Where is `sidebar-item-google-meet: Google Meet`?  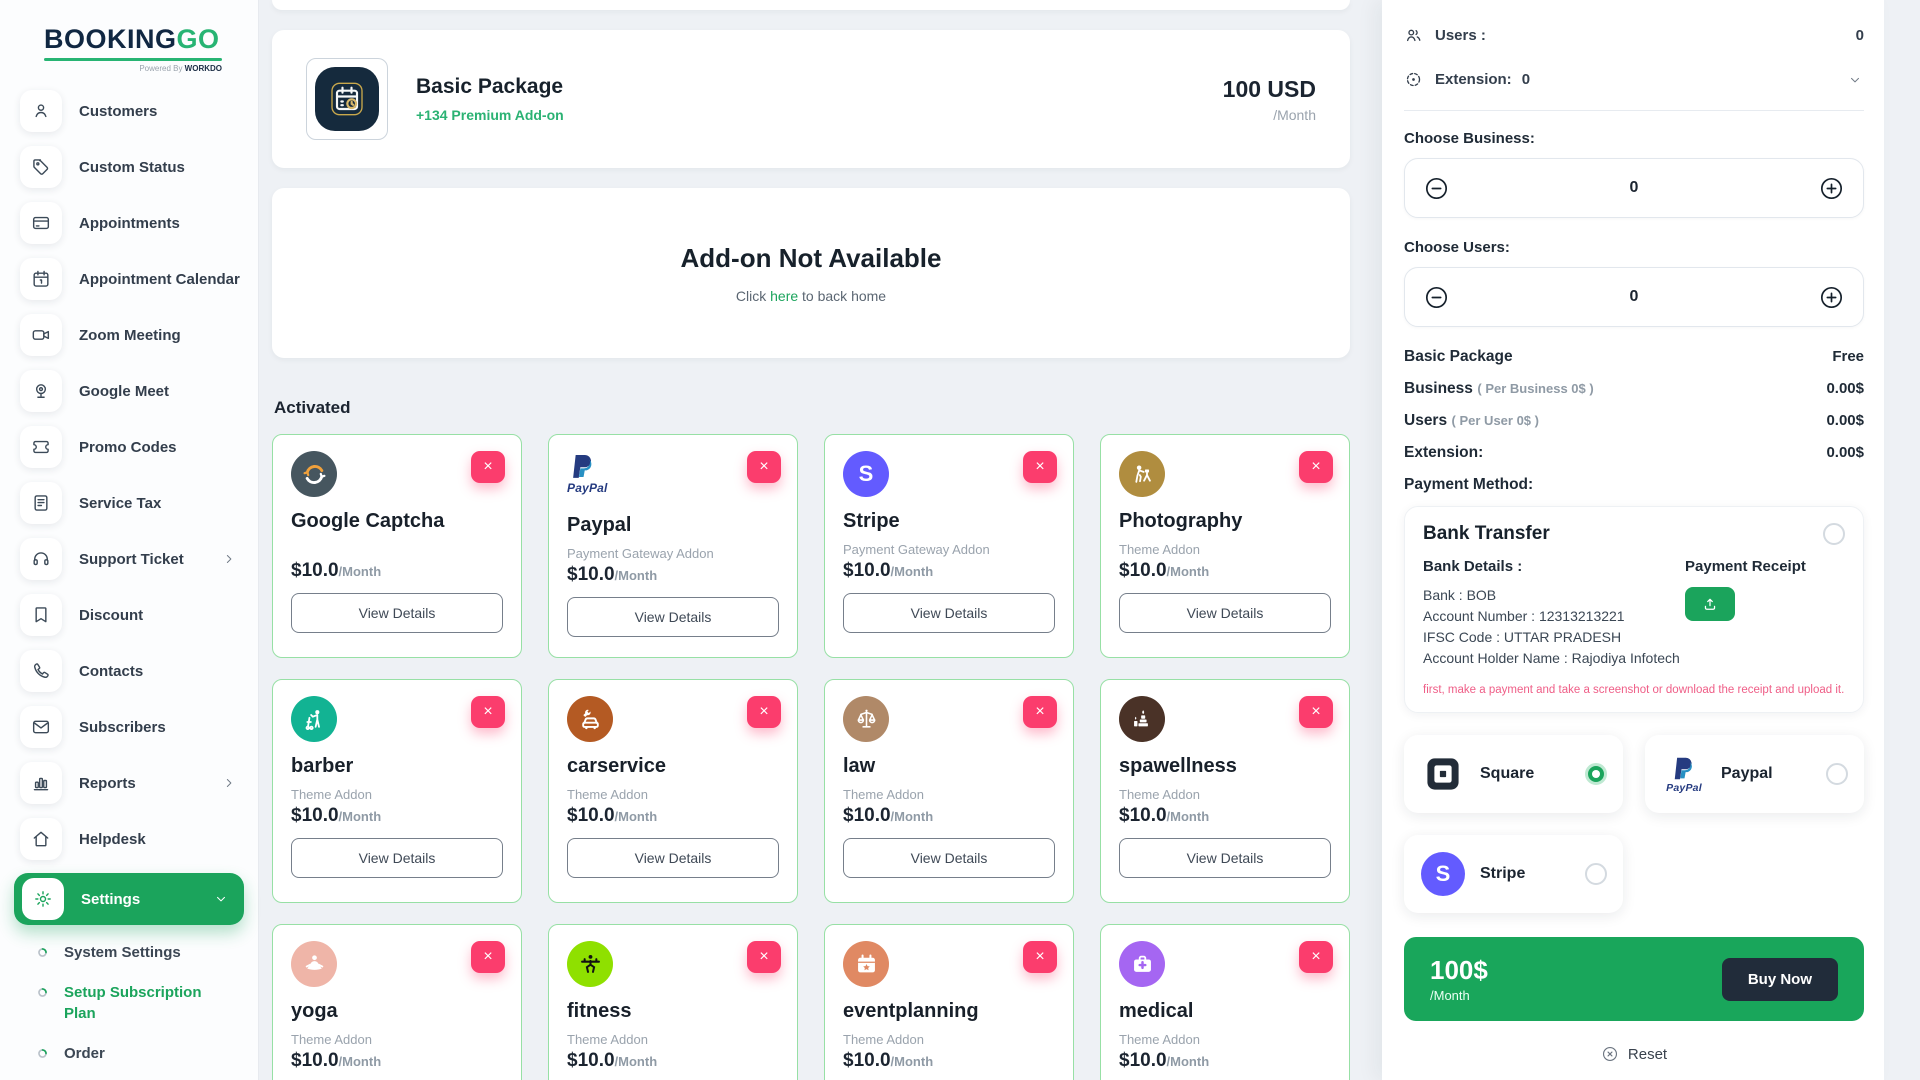 sidebar-item-google-meet: Google Meet is located at coordinates (139, 391).